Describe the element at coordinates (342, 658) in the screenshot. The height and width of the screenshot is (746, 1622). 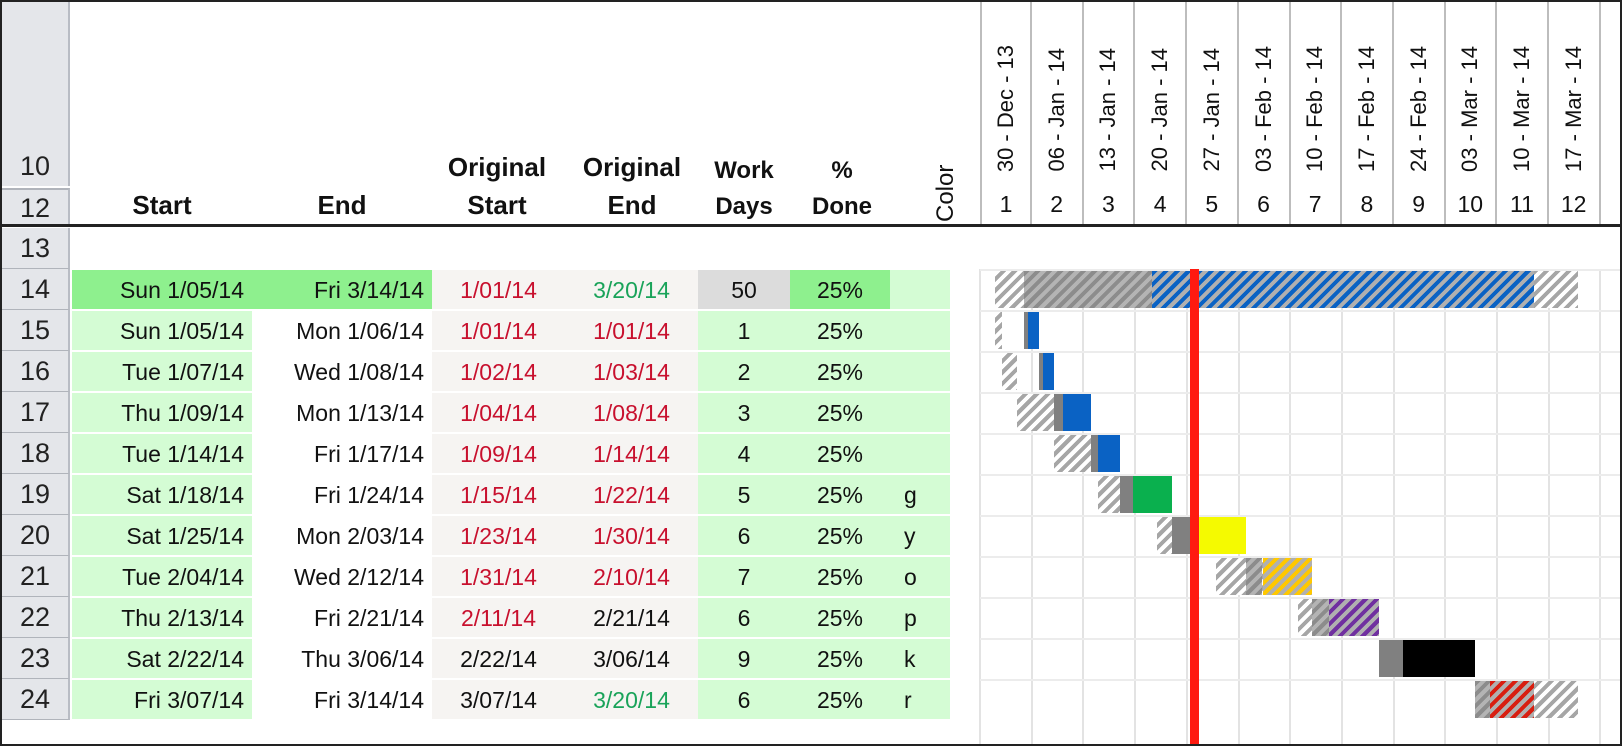
I see `end-date-cell: Thu 3/06/14` at that location.